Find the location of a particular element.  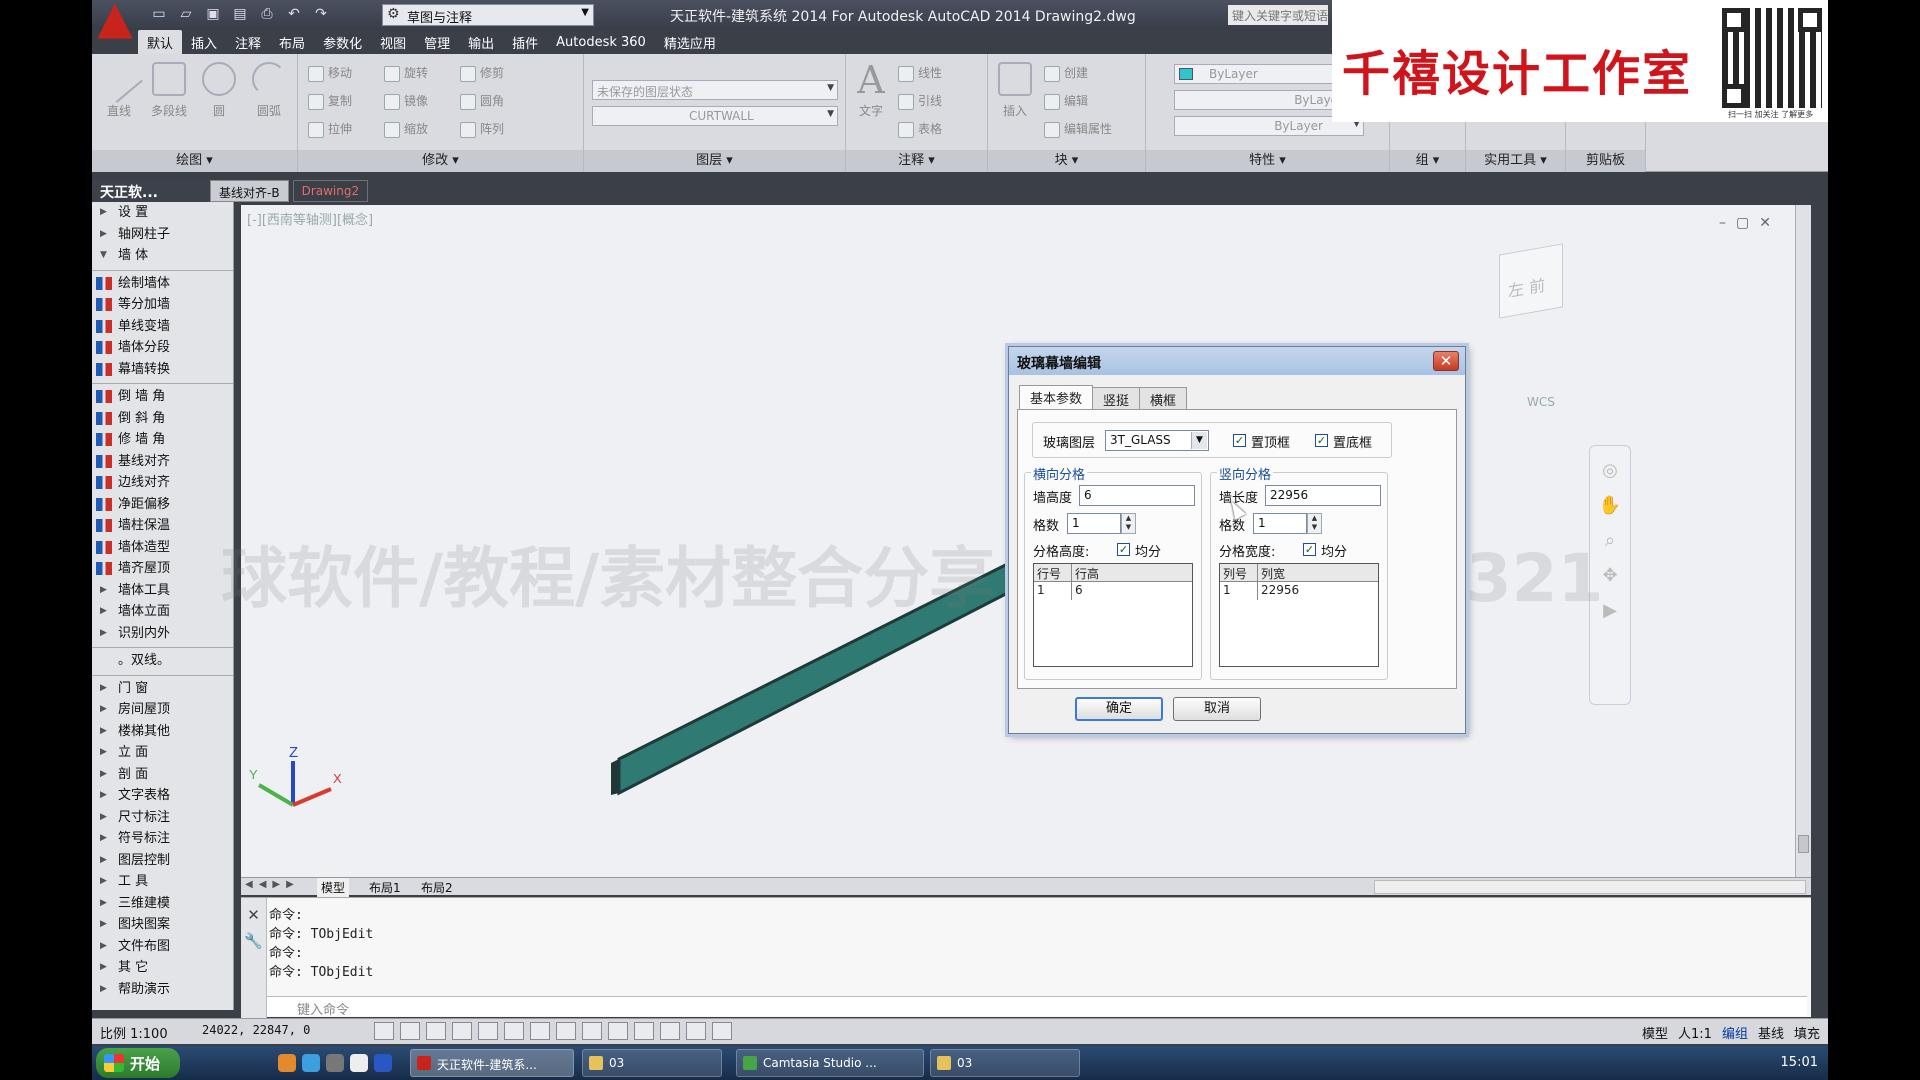

column-width-cell: 22956 is located at coordinates (1318, 591).